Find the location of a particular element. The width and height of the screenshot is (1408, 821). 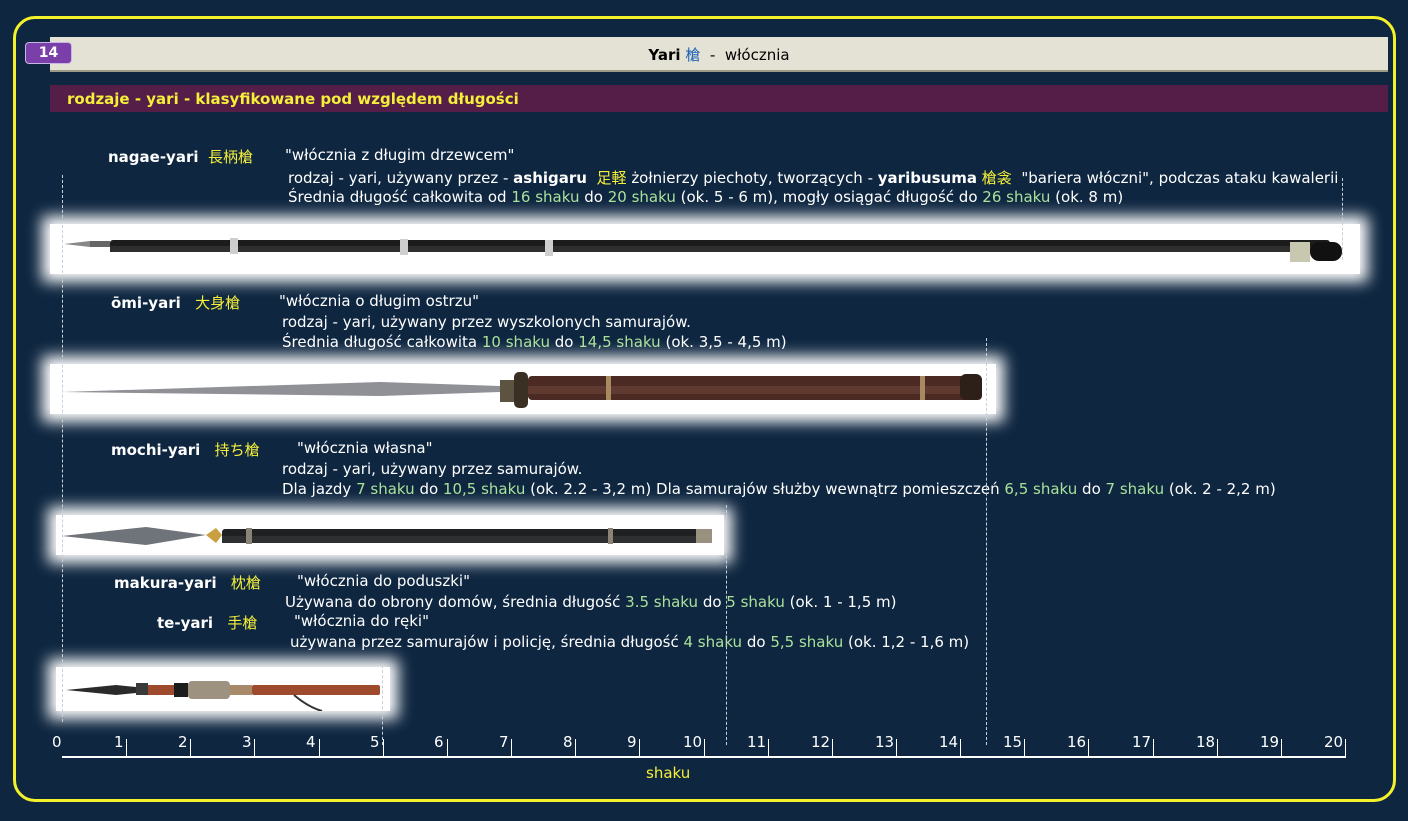

nagae-yari-name: nagae-yari 長柄槍 is located at coordinates (181, 157).